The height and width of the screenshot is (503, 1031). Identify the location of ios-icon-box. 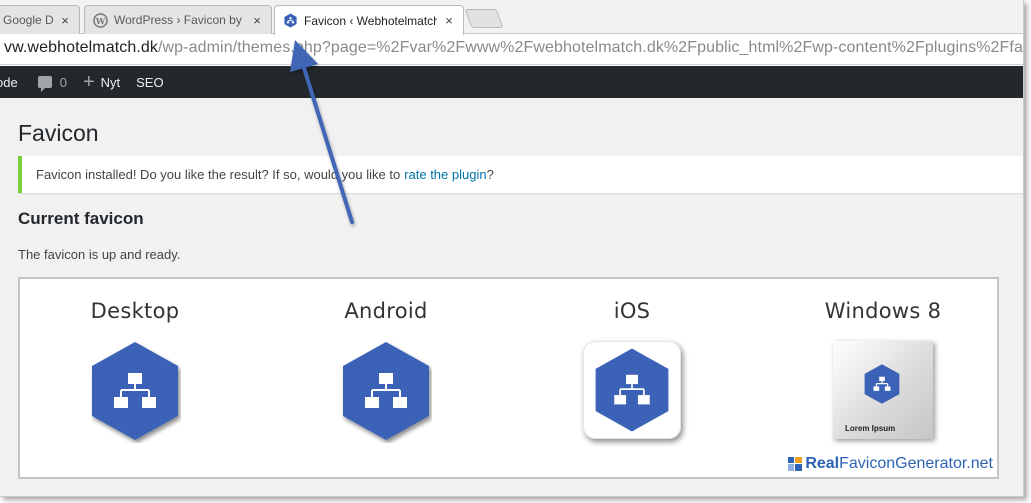
(632, 390).